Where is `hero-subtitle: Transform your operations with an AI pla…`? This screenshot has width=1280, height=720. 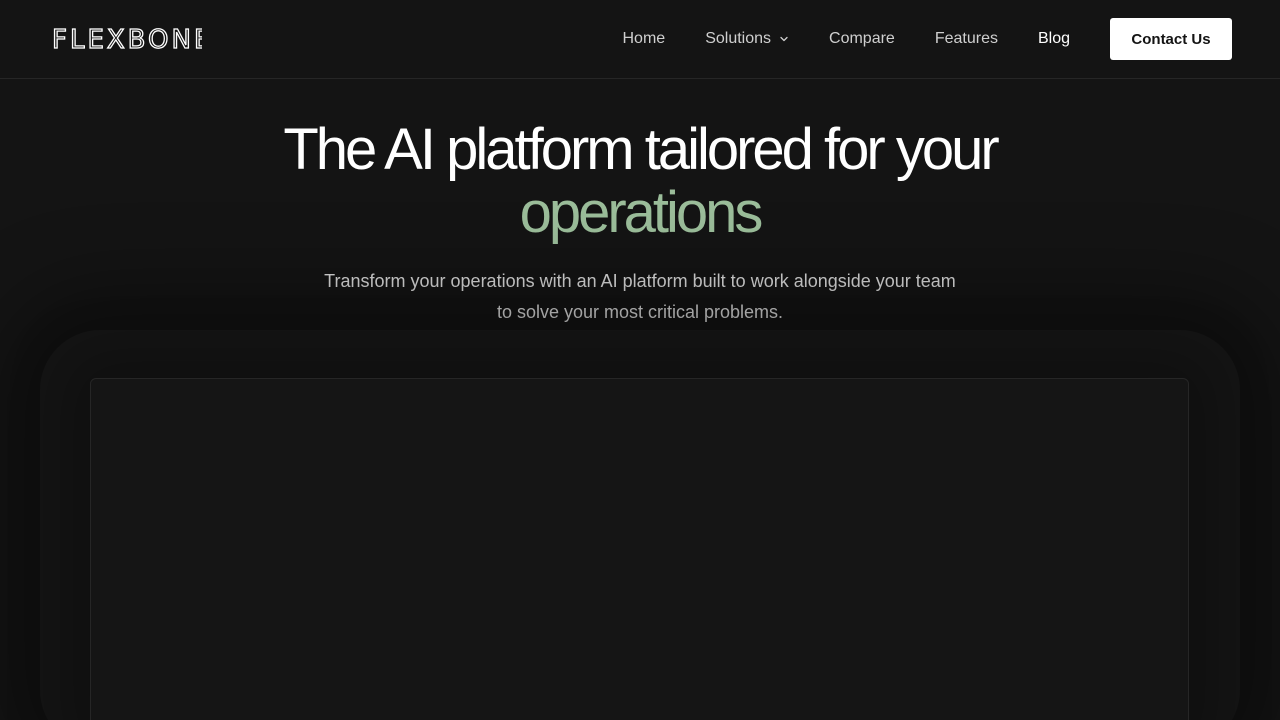
hero-subtitle: Transform your operations with an AI pla… is located at coordinates (640, 296).